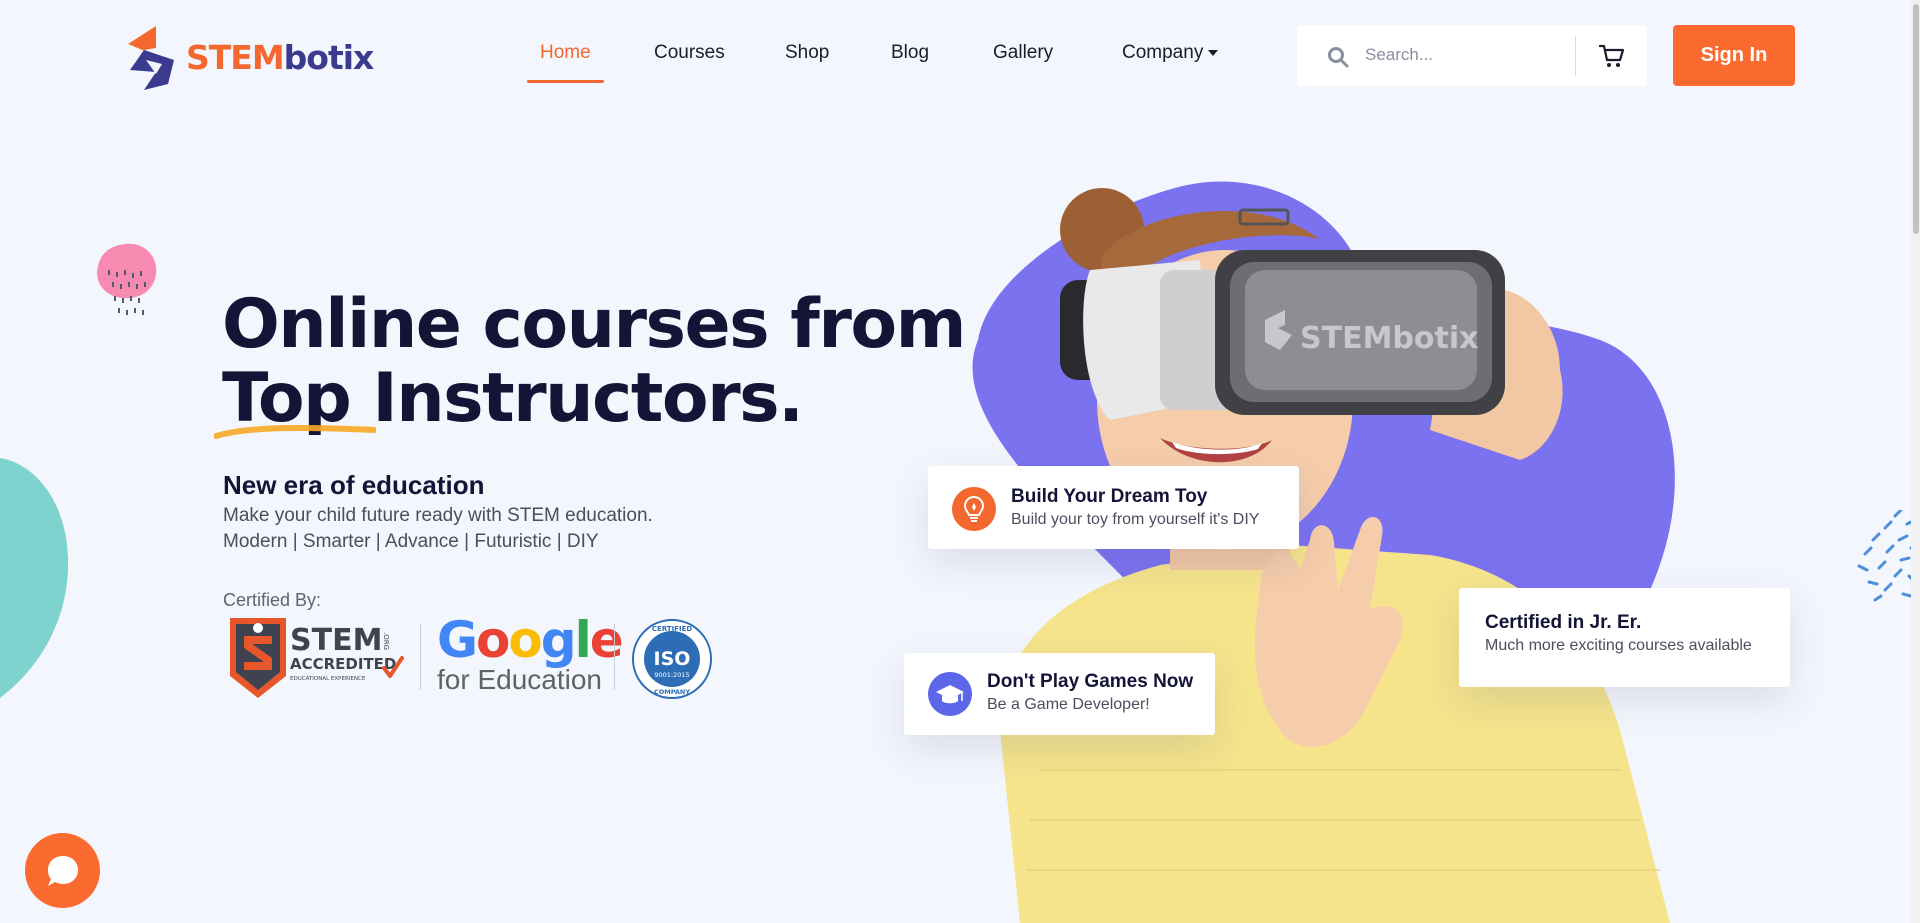  I want to click on stem-badge-title: STEM, so click(336, 640).